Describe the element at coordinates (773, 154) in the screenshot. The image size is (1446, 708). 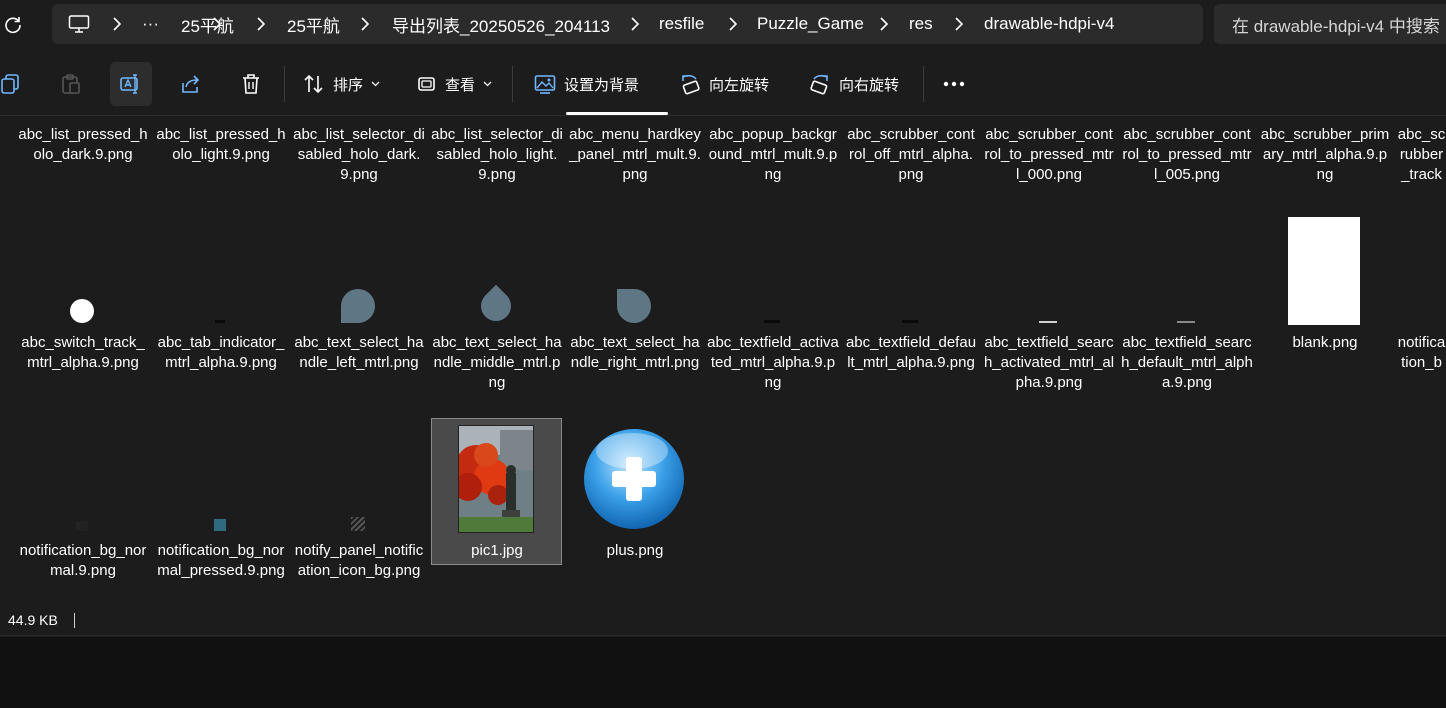
I see `file-name: abc_popup_background_mtrl_mult.9.png` at that location.